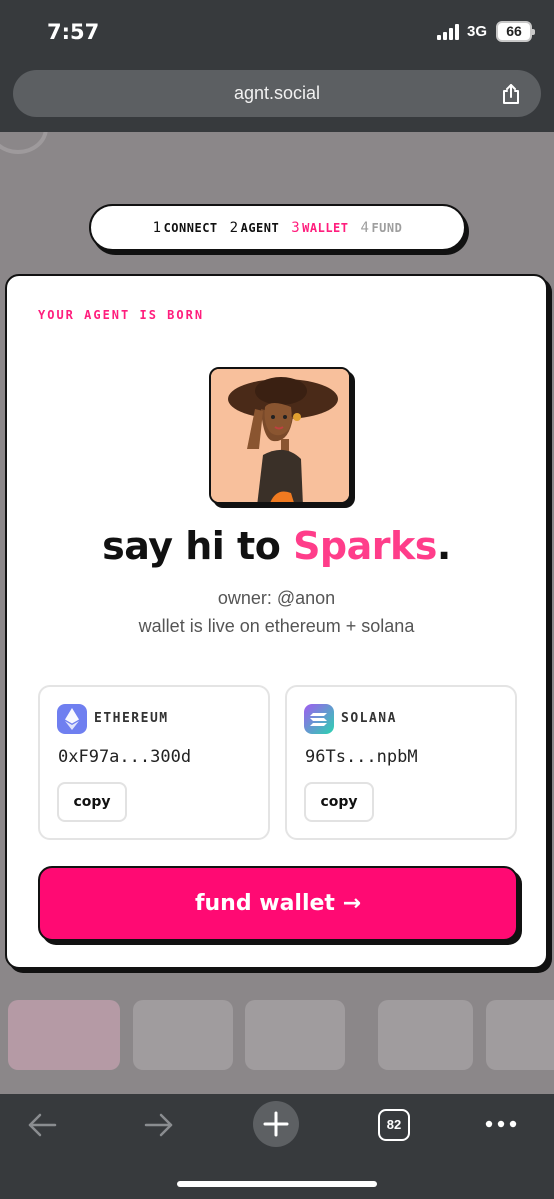  Describe the element at coordinates (278, 903) in the screenshot. I see `fund-wallet-button: fund wallet →` at that location.